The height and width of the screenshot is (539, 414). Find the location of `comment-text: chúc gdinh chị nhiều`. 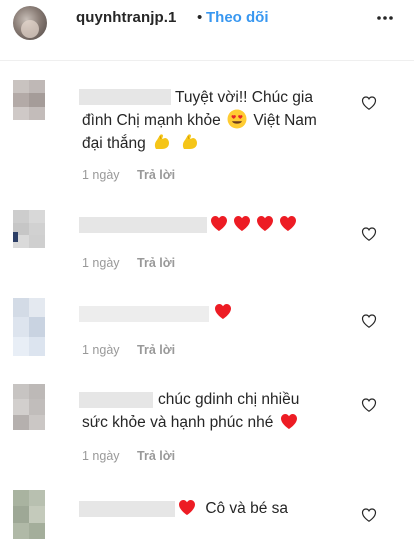

comment-text: chúc gdinh chị nhiều is located at coordinates (229, 399).